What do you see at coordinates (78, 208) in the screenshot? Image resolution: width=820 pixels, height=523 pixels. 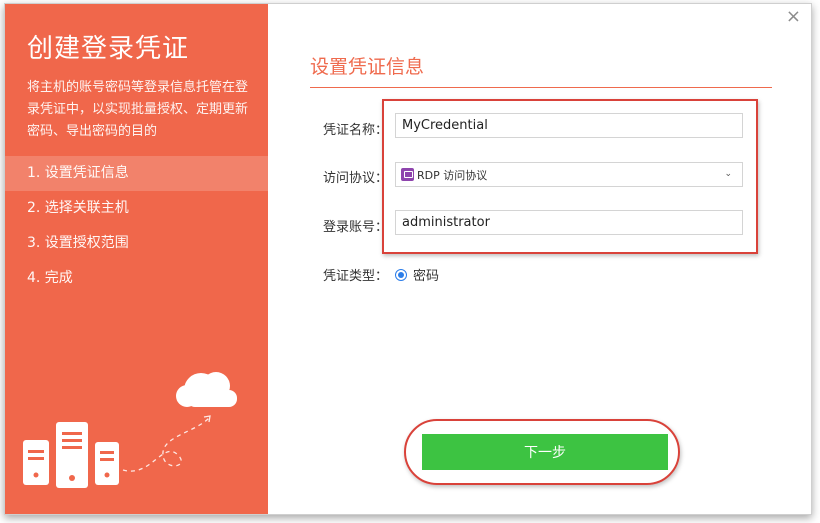 I see `wizard-step-2: 2. 选择关联主机` at bounding box center [78, 208].